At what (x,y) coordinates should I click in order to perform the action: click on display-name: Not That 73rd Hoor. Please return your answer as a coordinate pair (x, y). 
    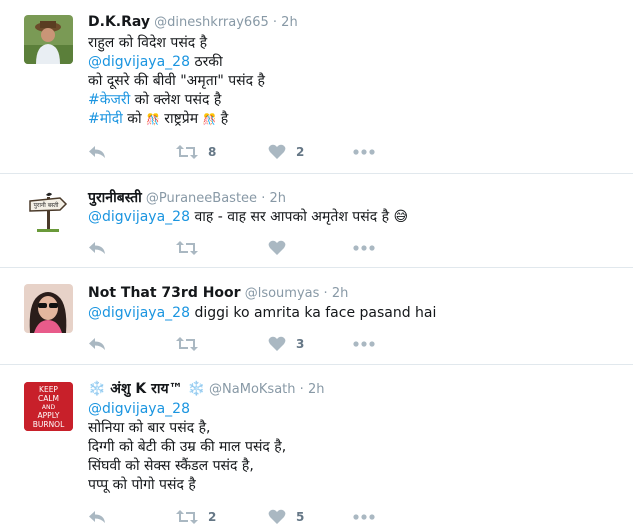
    Looking at the image, I should click on (164, 293).